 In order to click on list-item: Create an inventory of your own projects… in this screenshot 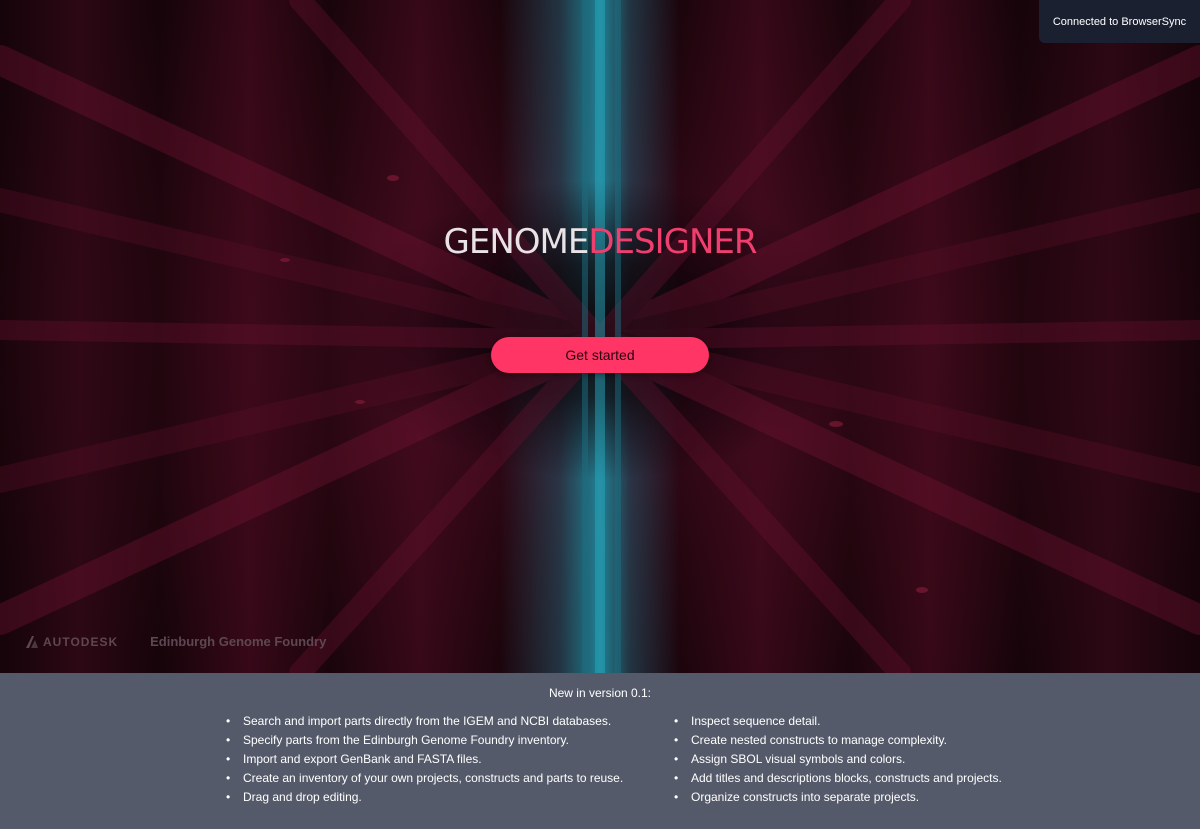, I will do `click(424, 778)`.